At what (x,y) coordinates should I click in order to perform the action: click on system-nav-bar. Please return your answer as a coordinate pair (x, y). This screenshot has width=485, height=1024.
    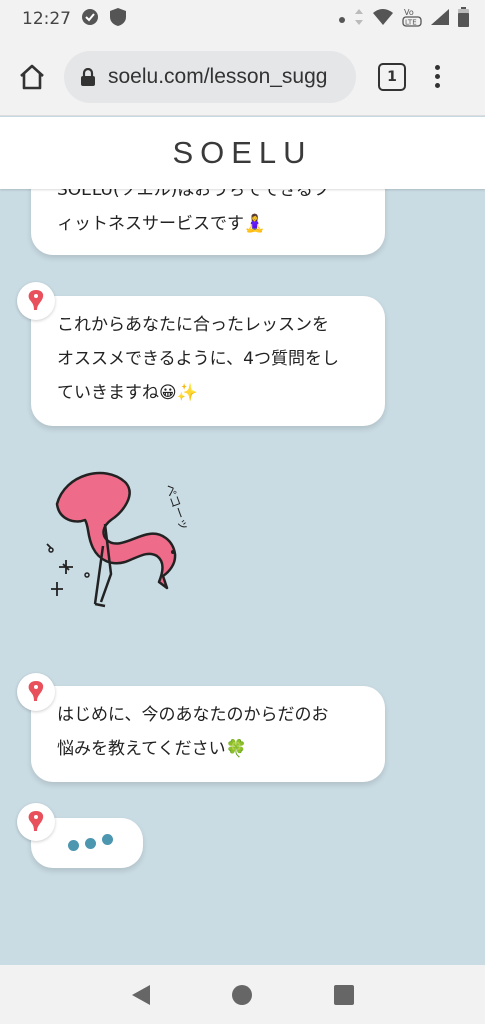
    Looking at the image, I should click on (242, 994).